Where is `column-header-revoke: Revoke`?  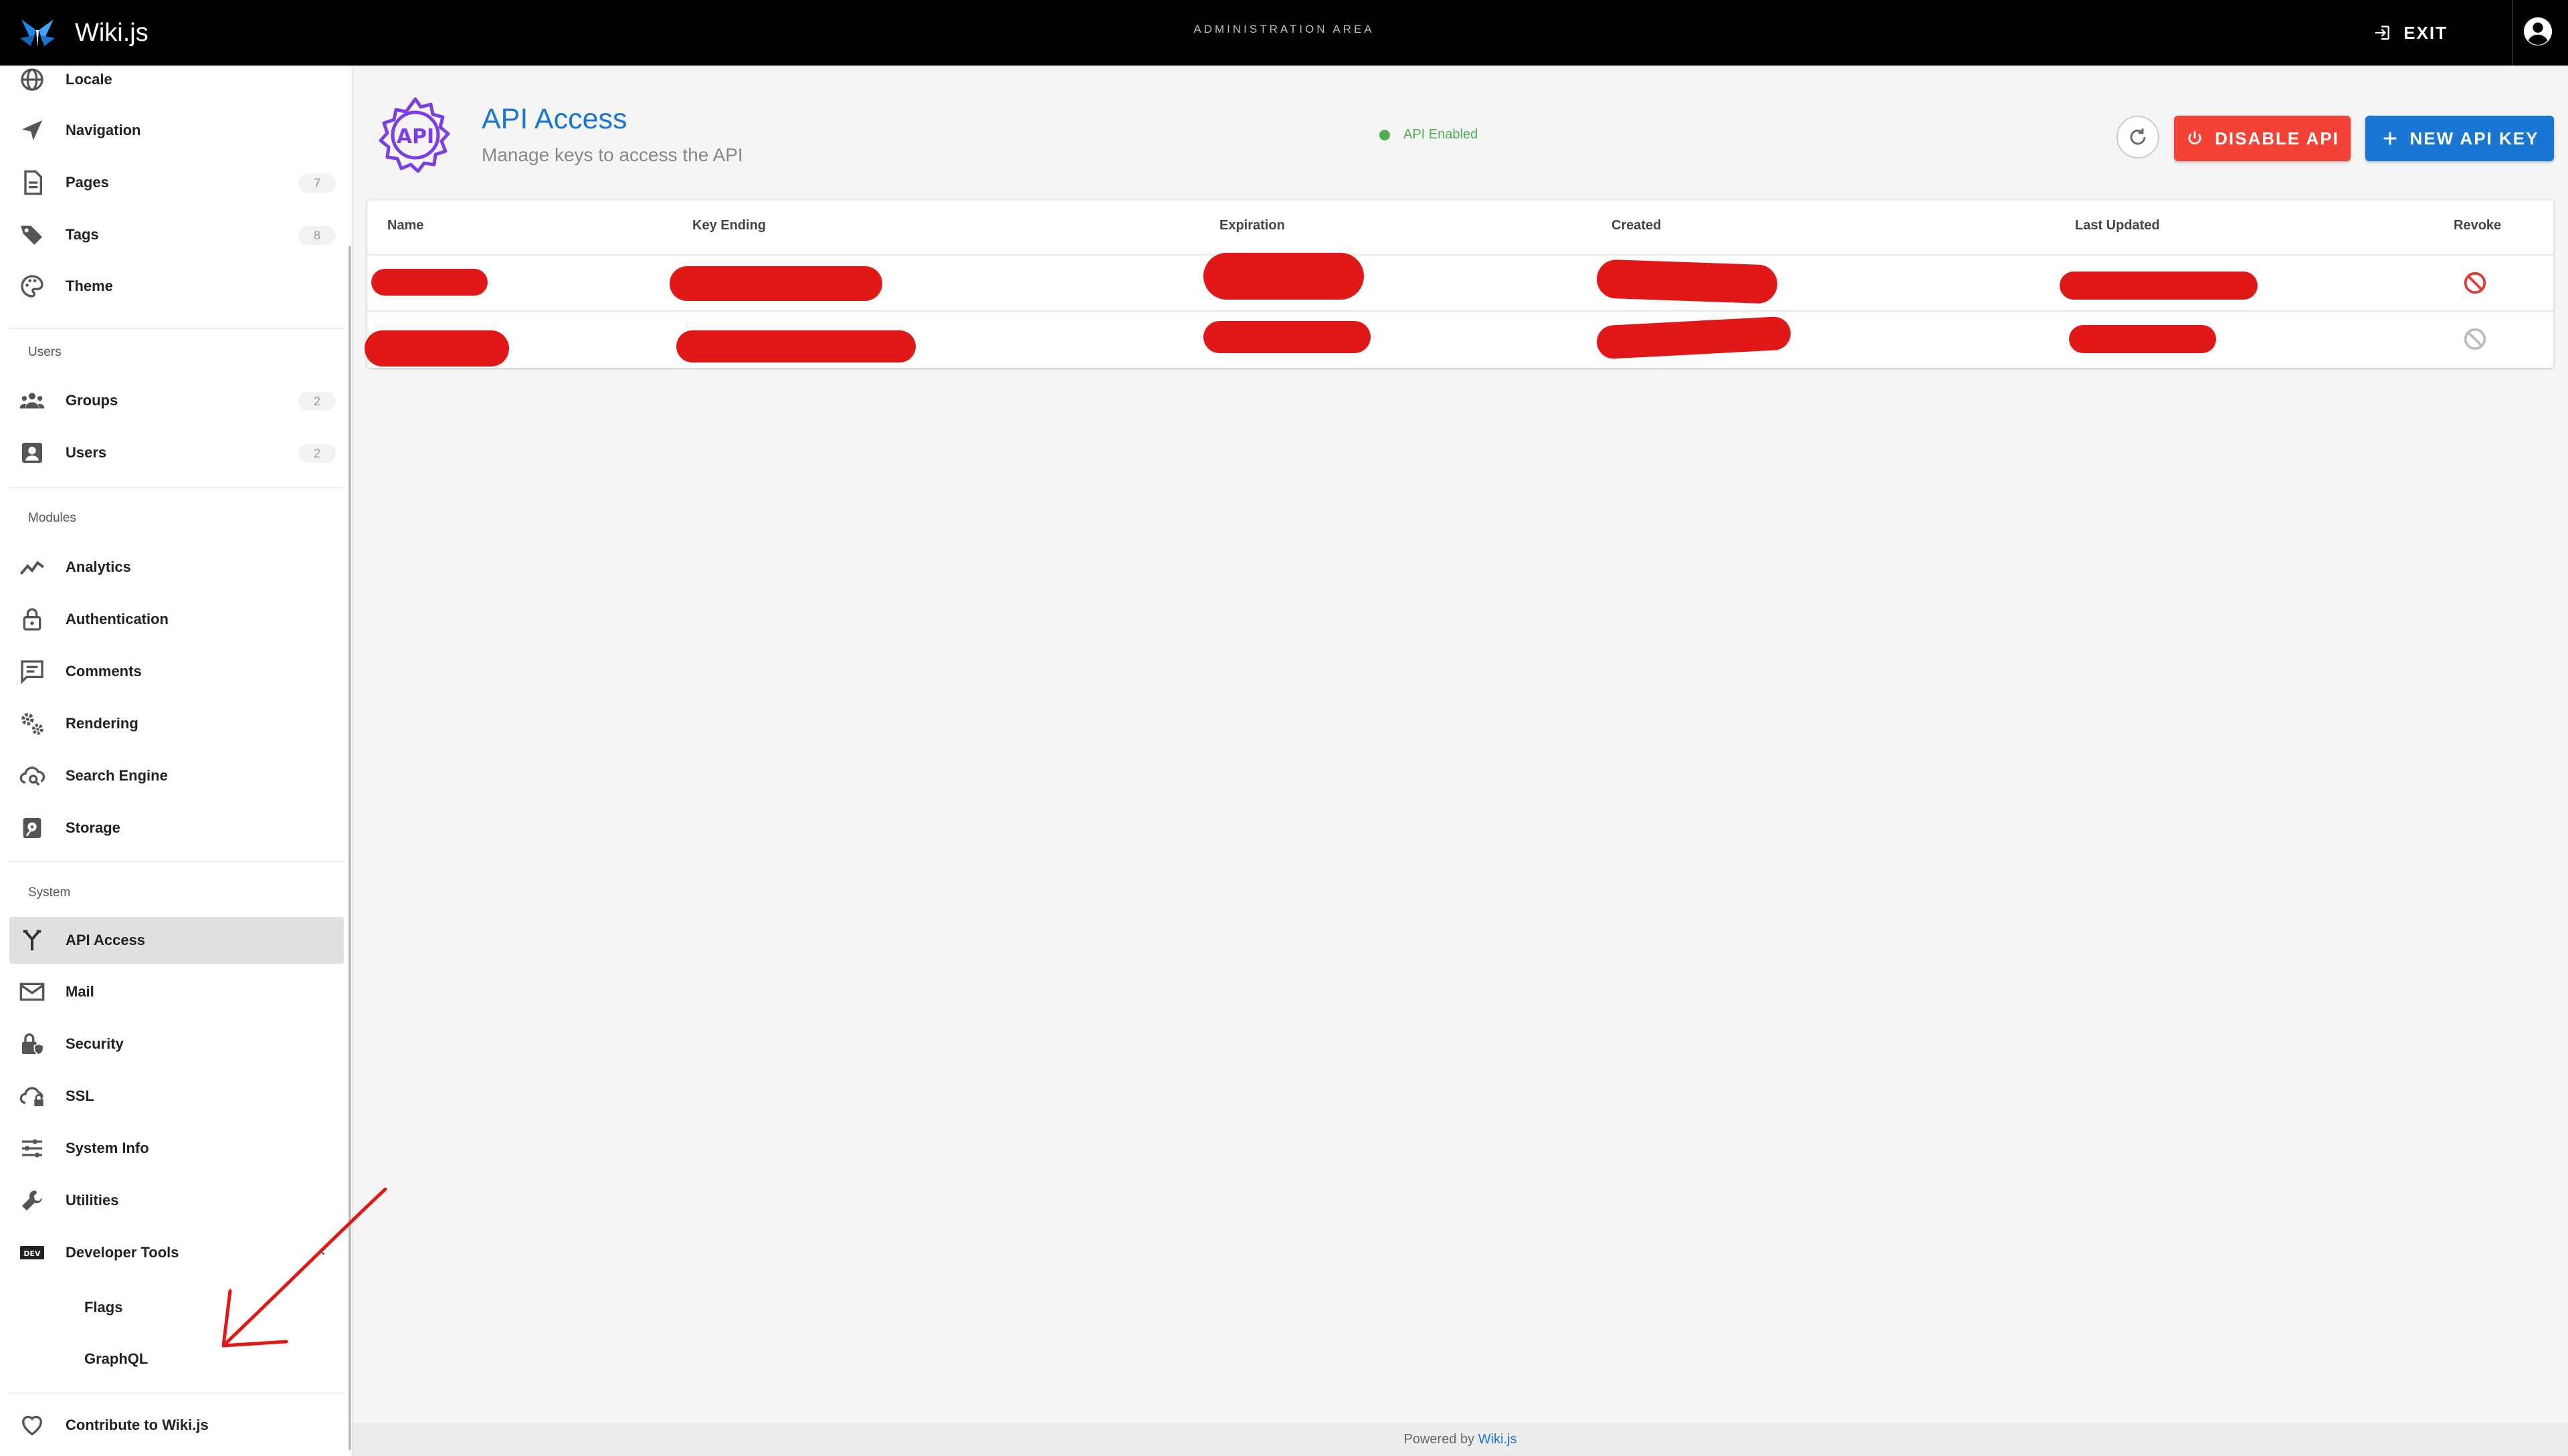
column-header-revoke: Revoke is located at coordinates (2478, 225).